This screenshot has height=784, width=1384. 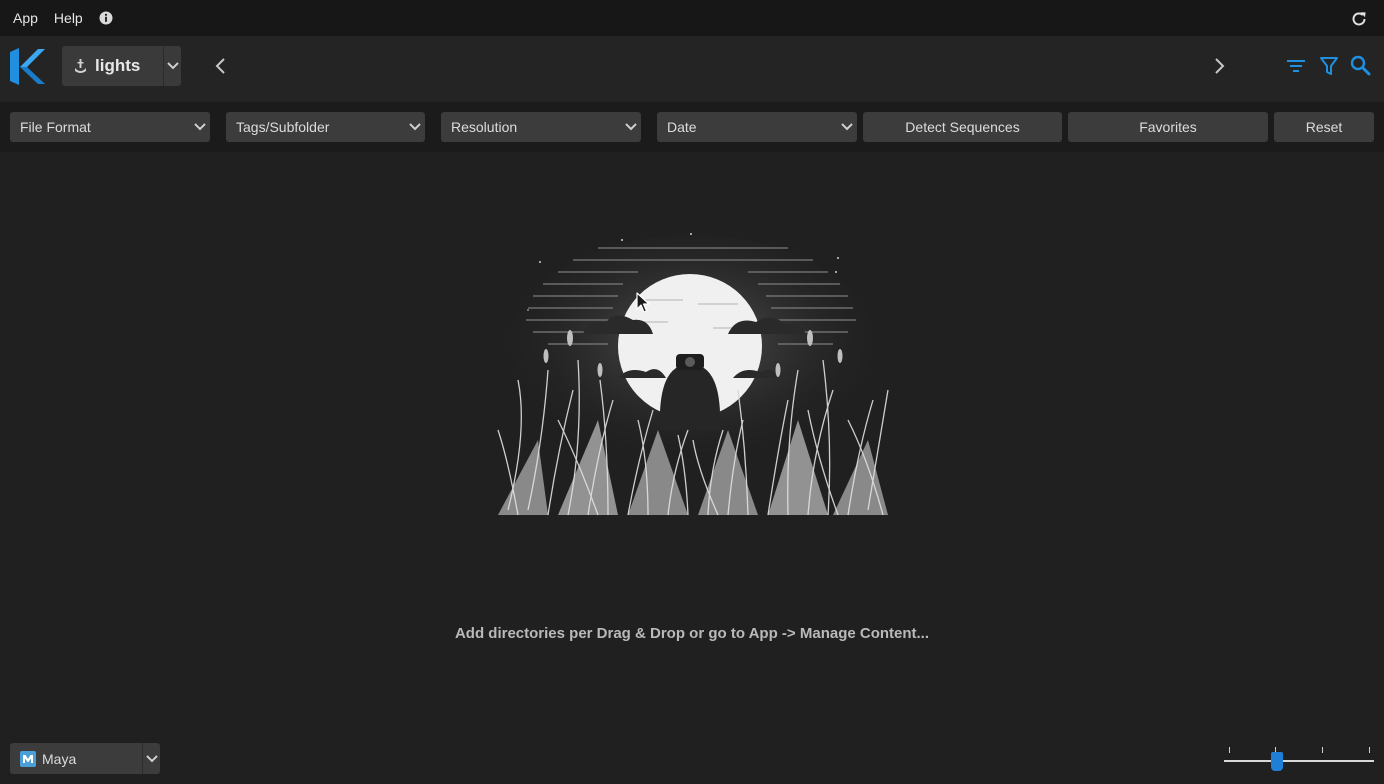 What do you see at coordinates (643, 302) in the screenshot?
I see `mouse-cursor-icon` at bounding box center [643, 302].